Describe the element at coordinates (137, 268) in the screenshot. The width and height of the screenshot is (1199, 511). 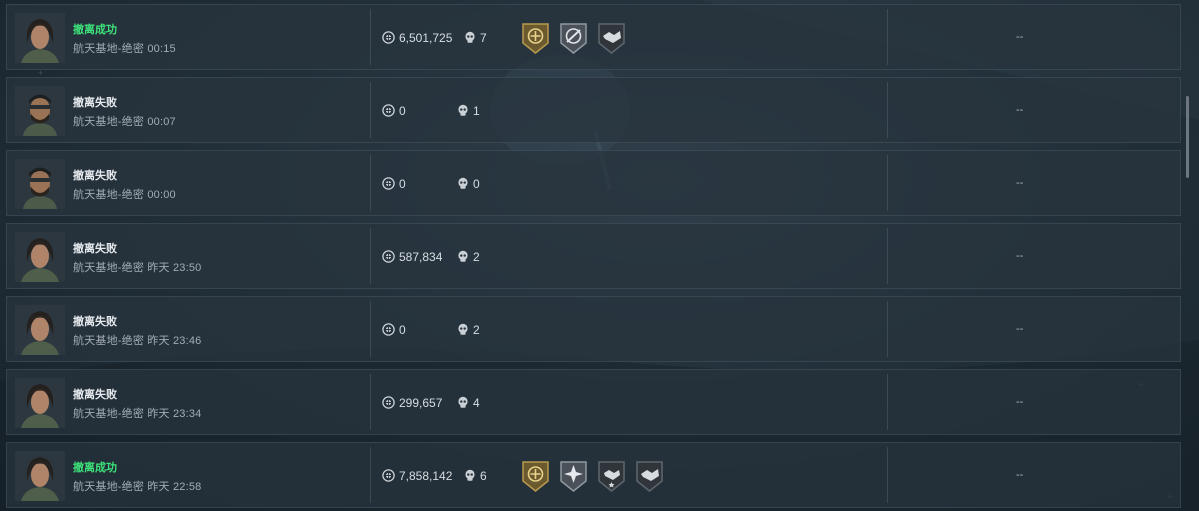
I see `map-and-time: 航天基地-绝密 昨天 23:50` at that location.